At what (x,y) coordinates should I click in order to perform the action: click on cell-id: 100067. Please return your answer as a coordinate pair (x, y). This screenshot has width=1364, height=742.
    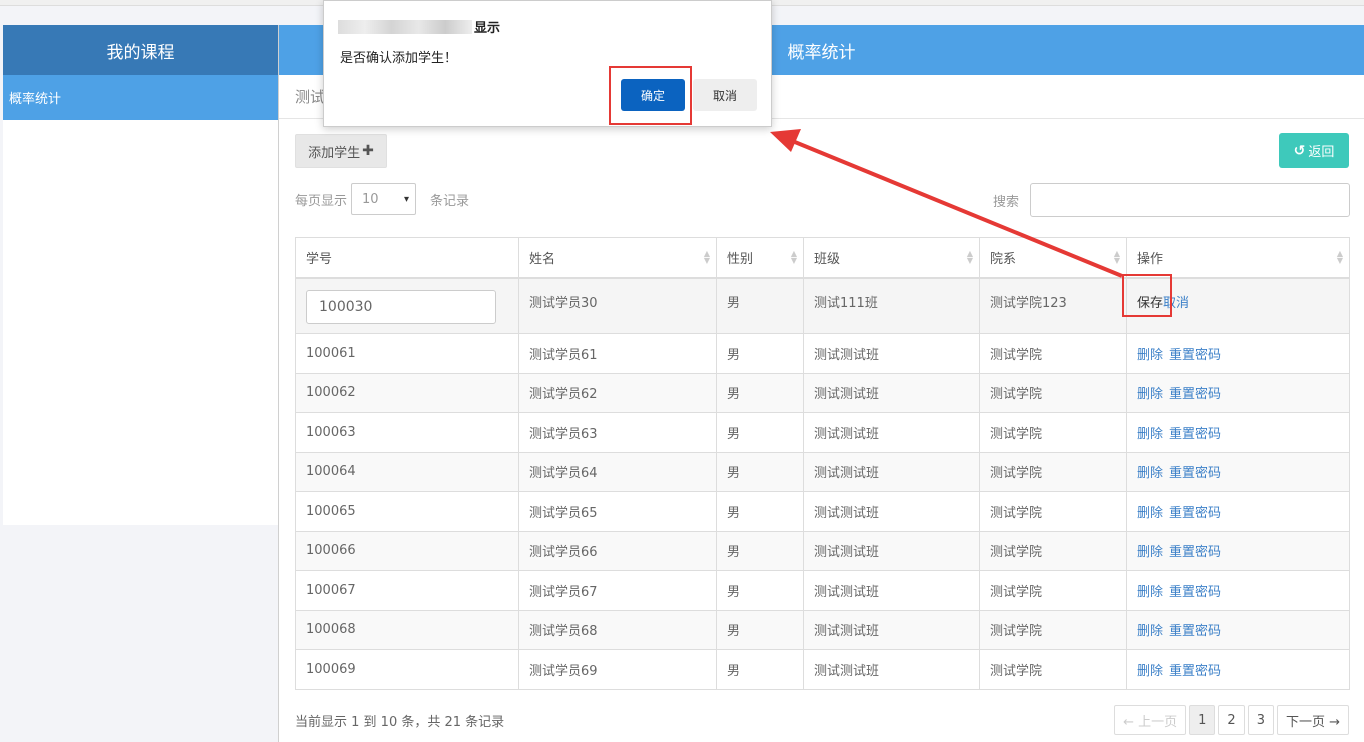
    Looking at the image, I should click on (407, 590).